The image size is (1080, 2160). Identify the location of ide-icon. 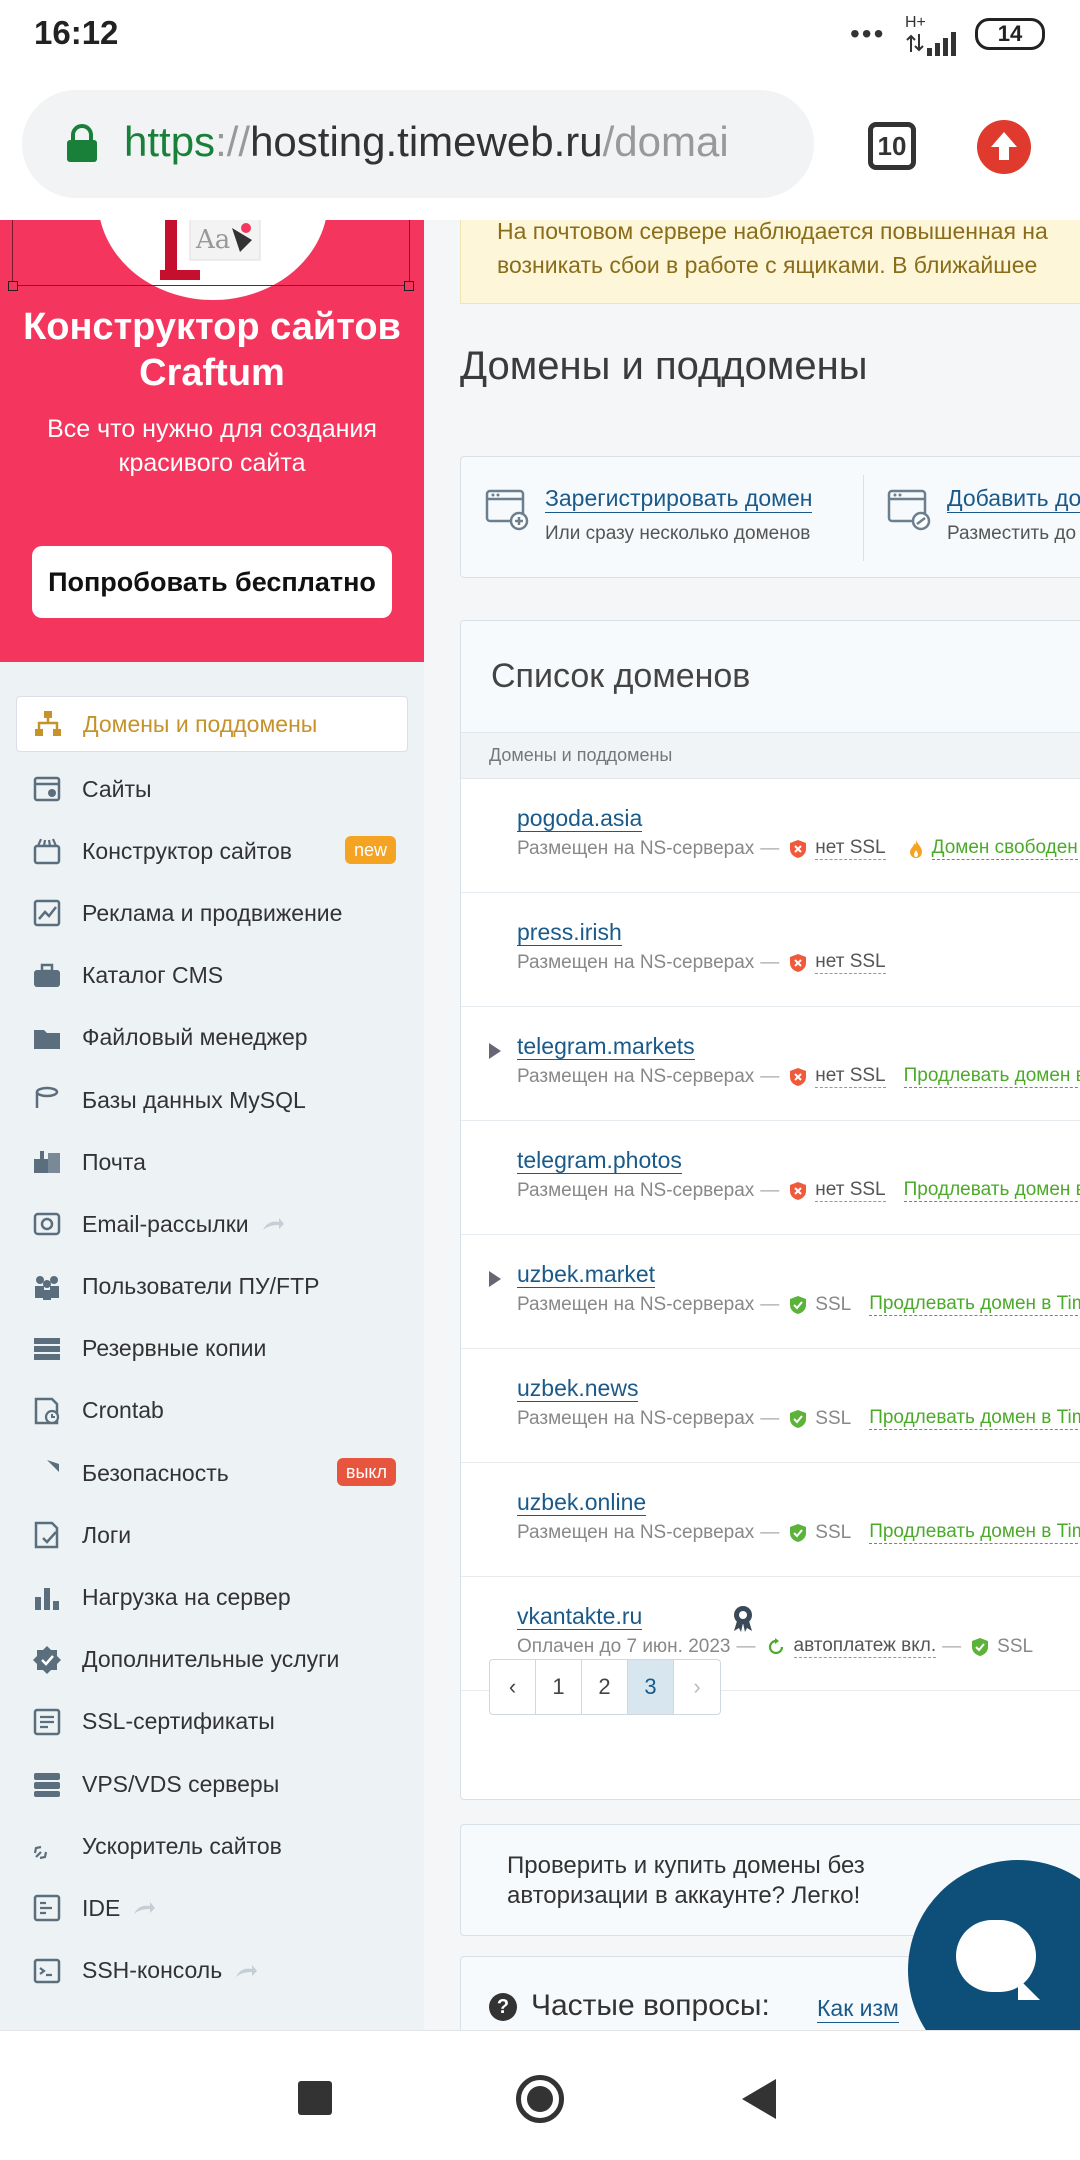
(47, 1908).